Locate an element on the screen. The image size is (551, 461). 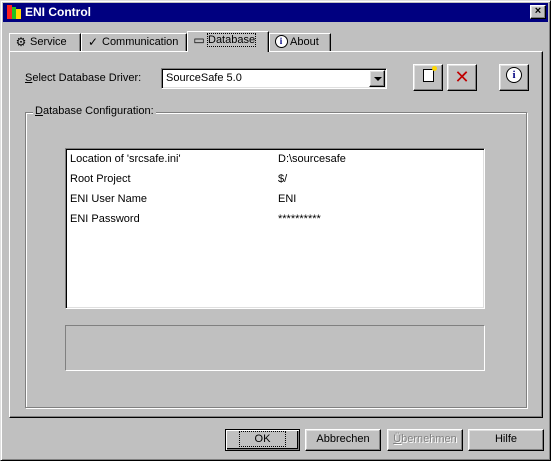
config-value: ********** is located at coordinates (299, 219).